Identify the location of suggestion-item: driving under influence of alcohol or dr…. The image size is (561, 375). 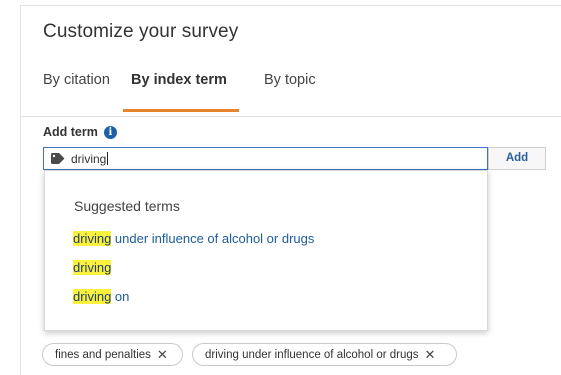
(193, 238).